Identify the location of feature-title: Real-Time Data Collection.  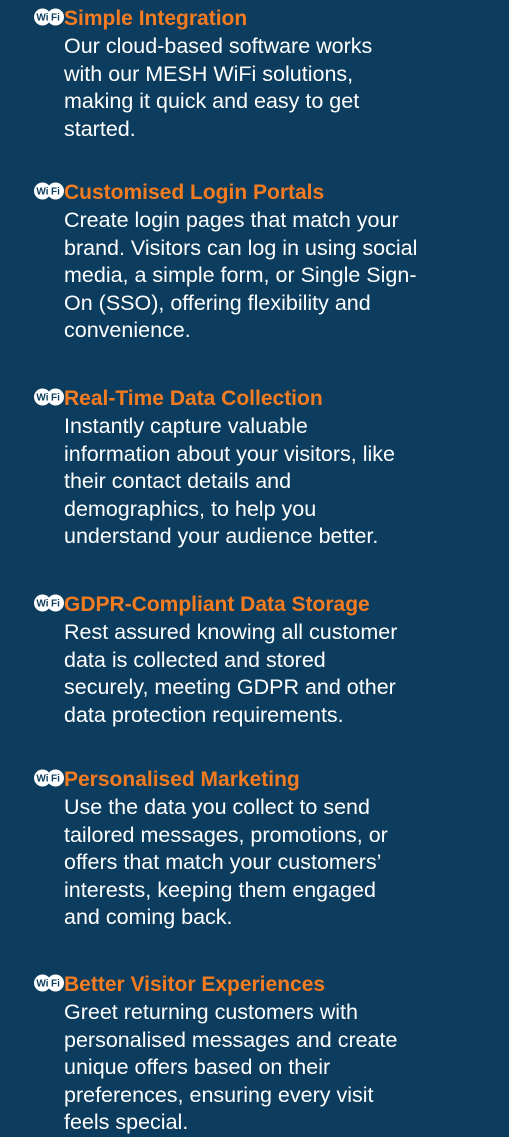
(193, 398).